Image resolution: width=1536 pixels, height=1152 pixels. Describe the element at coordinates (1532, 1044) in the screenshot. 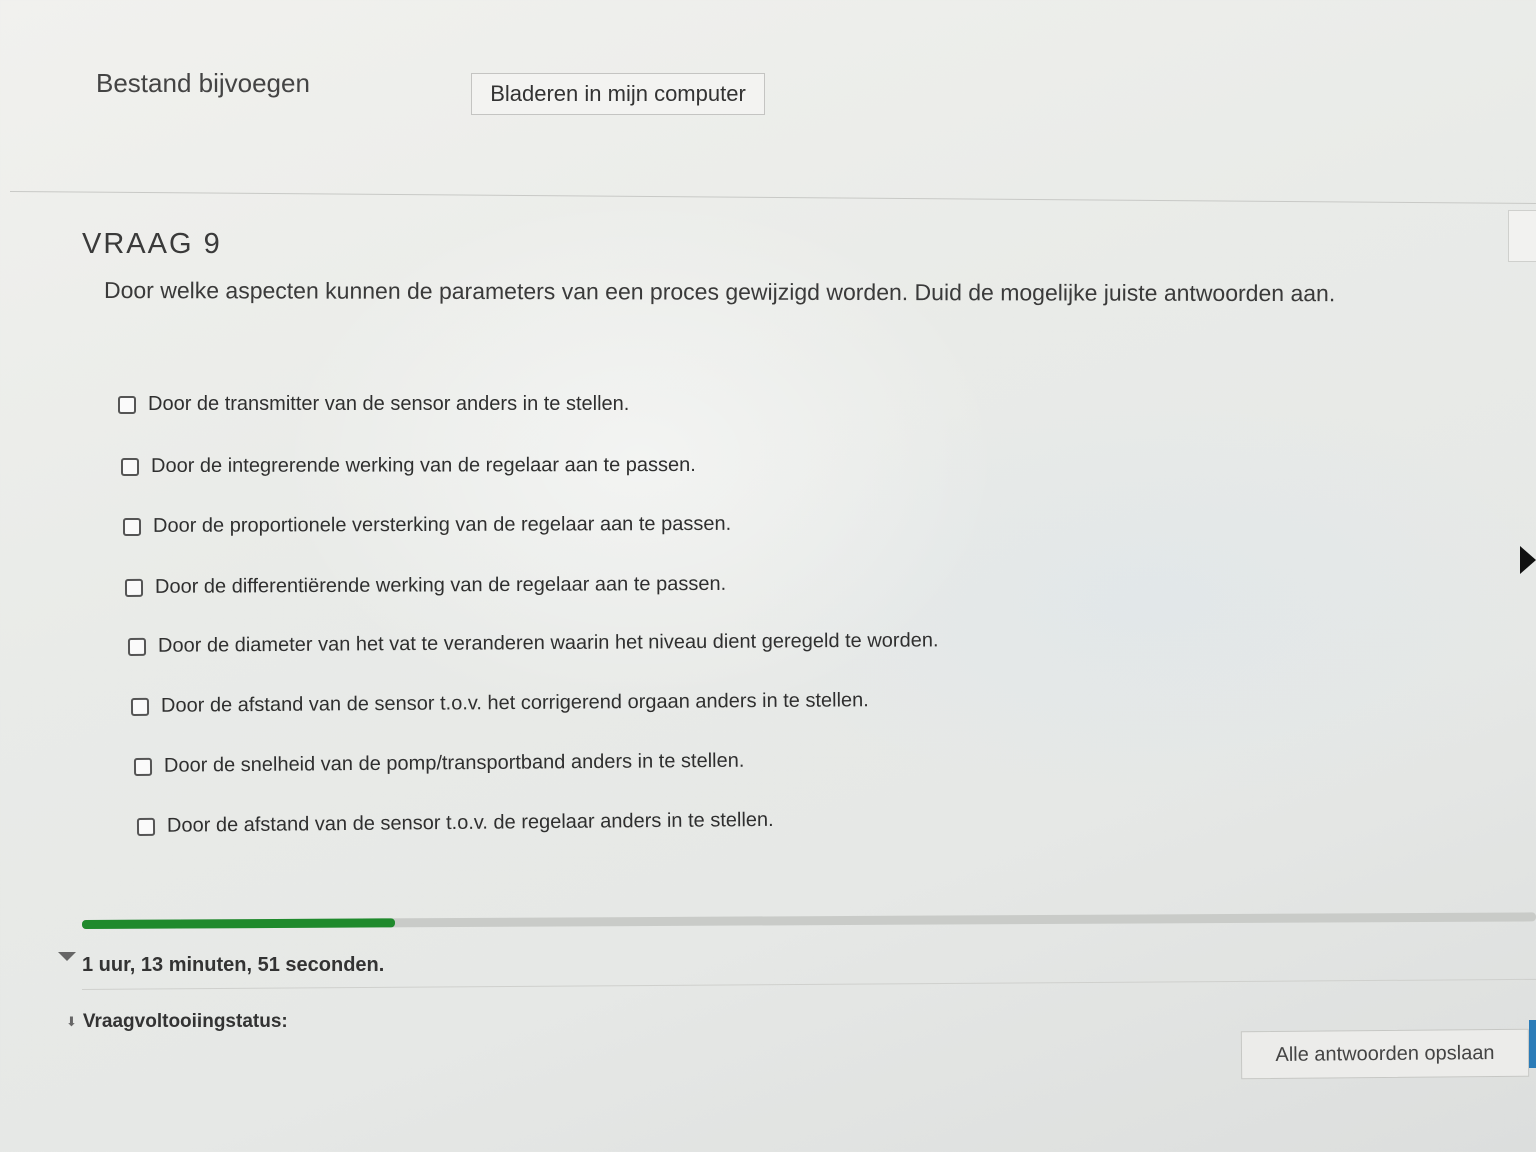

I see `accent-edge` at that location.